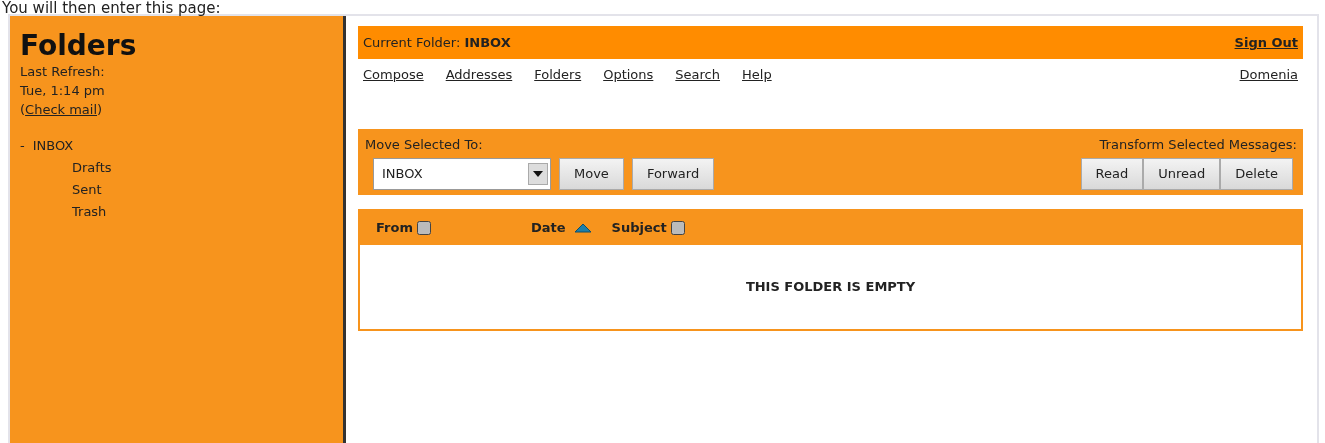  Describe the element at coordinates (53, 146) in the screenshot. I see `folder-item: INBOX` at that location.